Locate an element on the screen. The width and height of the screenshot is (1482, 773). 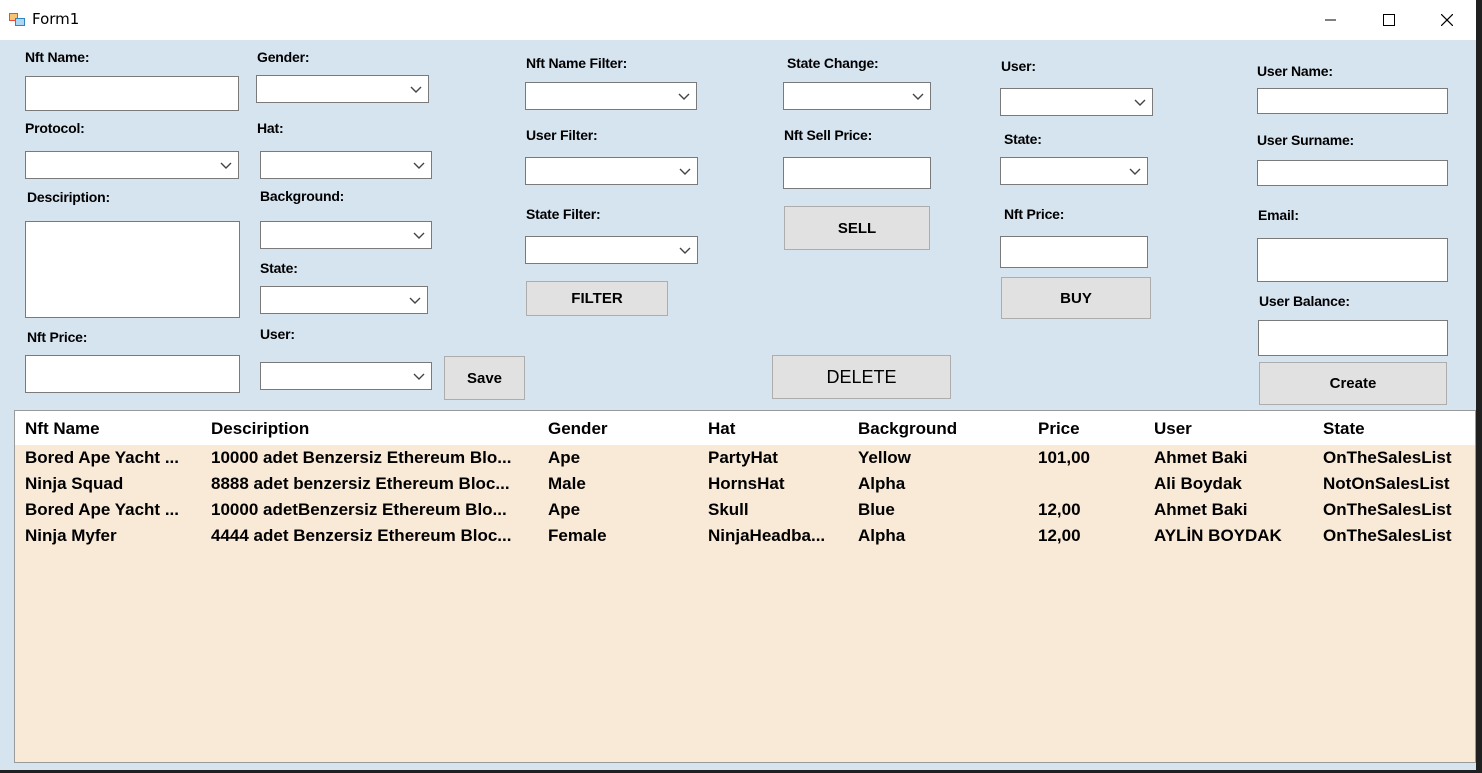
save-button: Save is located at coordinates (484, 378).